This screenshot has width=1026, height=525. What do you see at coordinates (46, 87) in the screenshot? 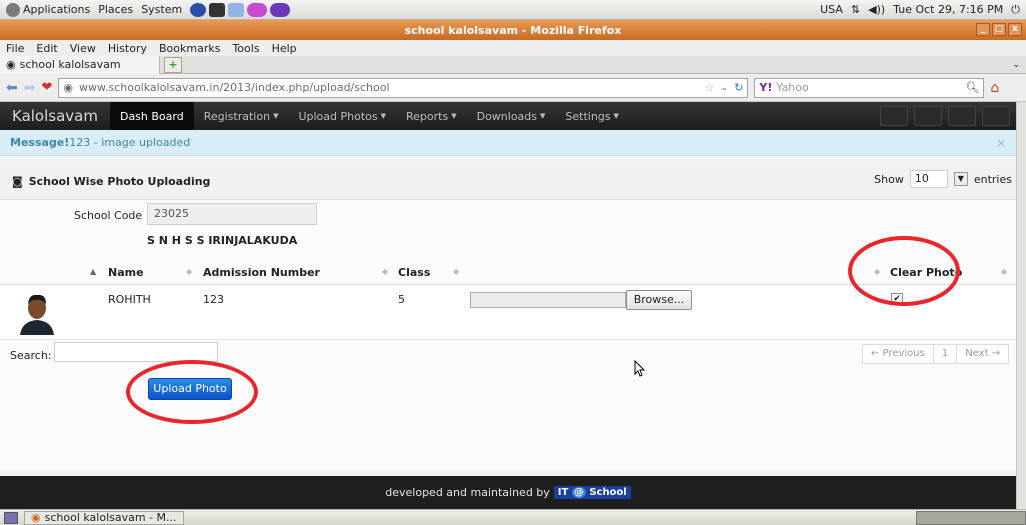
I see `heart-icon: ❤` at bounding box center [46, 87].